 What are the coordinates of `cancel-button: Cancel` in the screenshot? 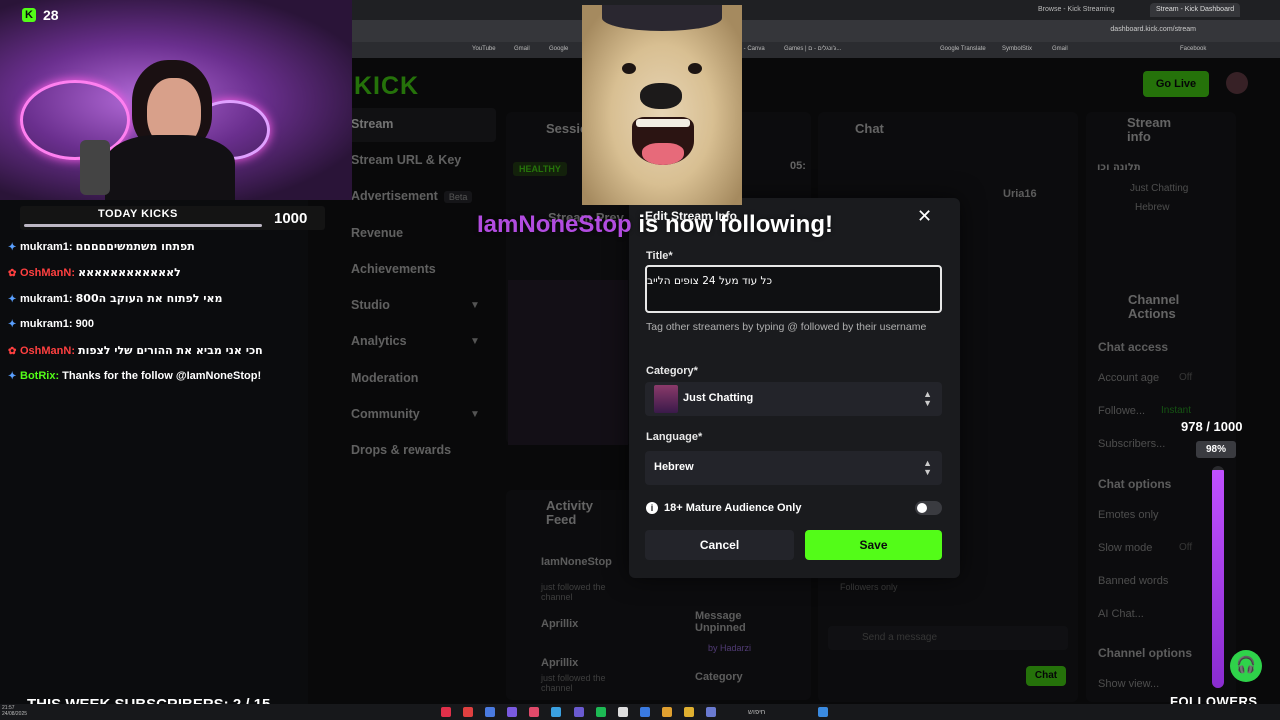 It's located at (719, 545).